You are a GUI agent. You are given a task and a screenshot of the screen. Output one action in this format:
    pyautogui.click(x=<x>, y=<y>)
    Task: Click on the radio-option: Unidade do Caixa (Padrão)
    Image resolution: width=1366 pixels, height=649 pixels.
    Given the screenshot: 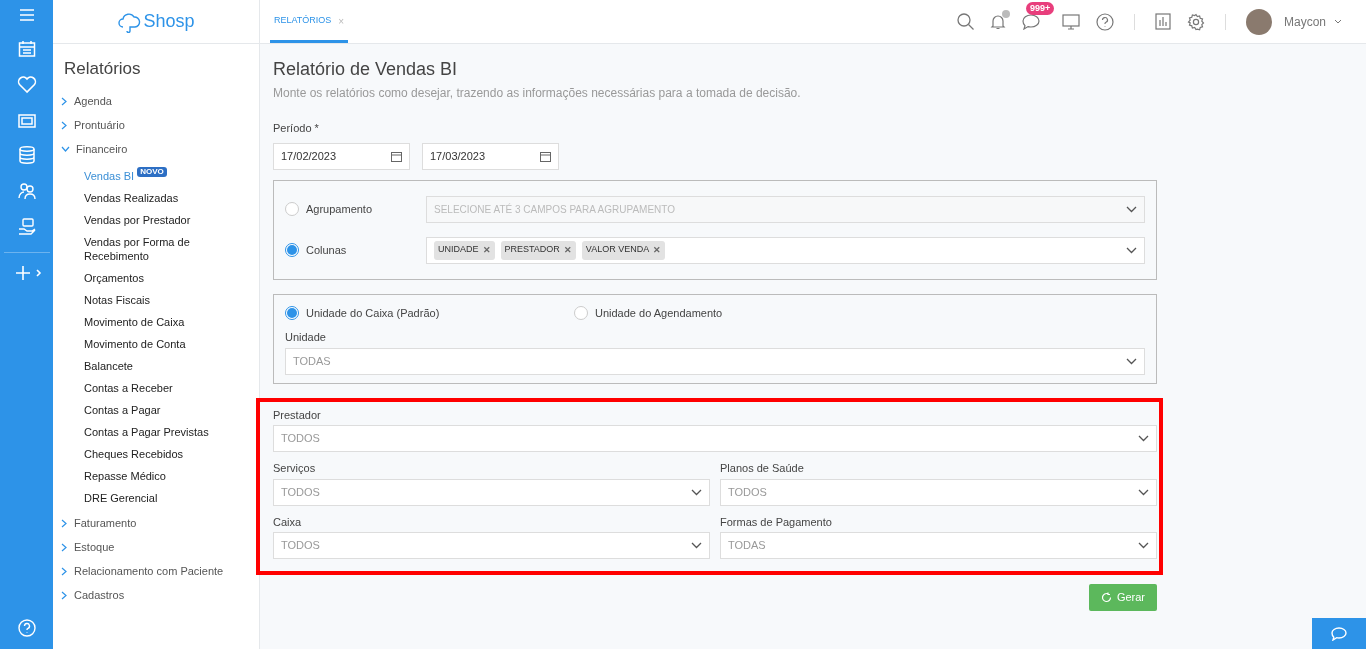 What is the action you would take?
    pyautogui.click(x=429, y=312)
    